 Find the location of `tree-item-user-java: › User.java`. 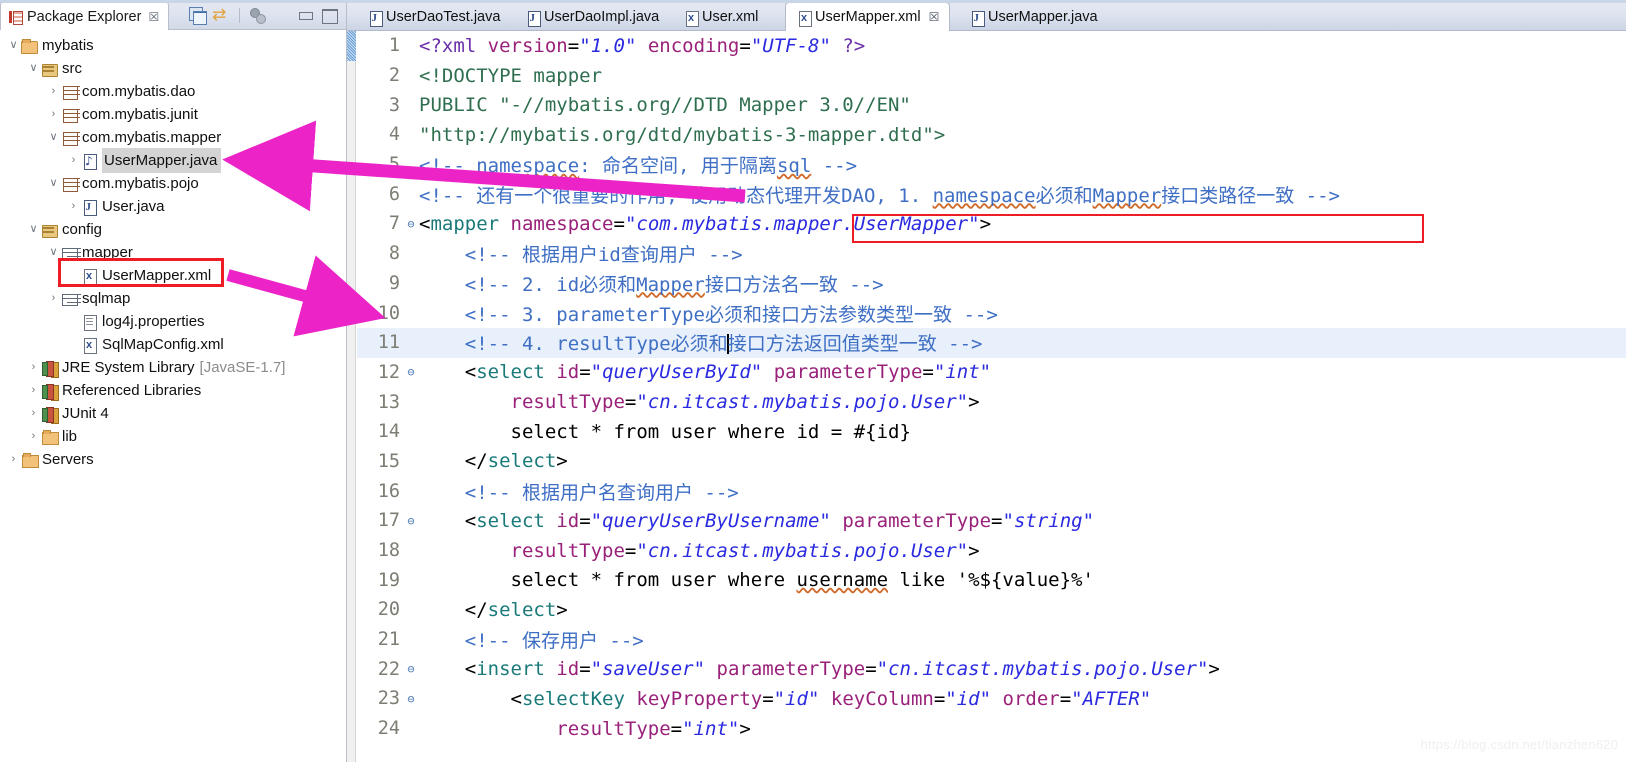

tree-item-user-java: › User.java is located at coordinates (173, 206).